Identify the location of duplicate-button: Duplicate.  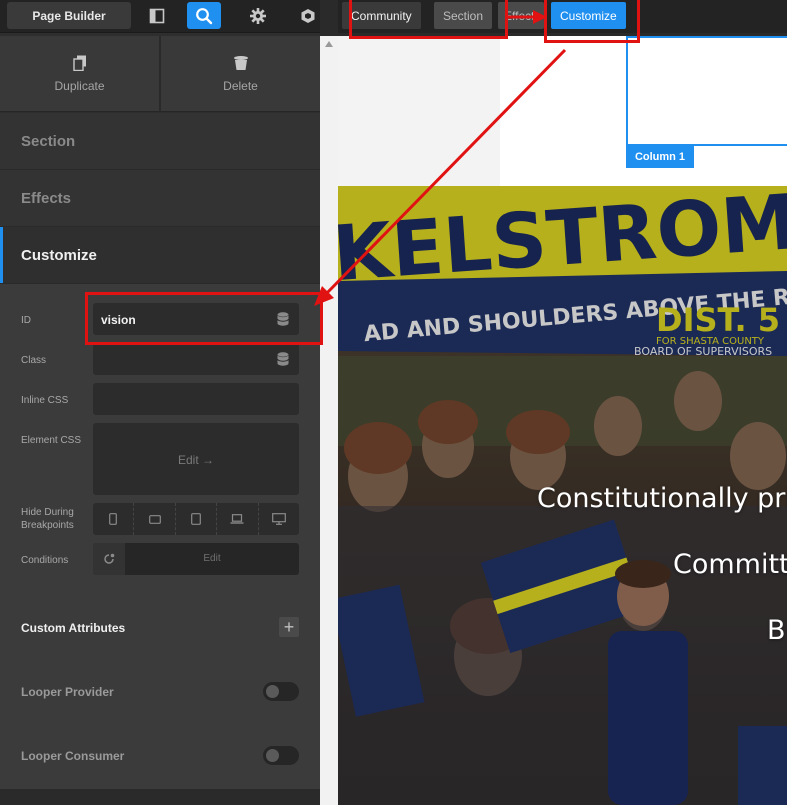
(79, 73).